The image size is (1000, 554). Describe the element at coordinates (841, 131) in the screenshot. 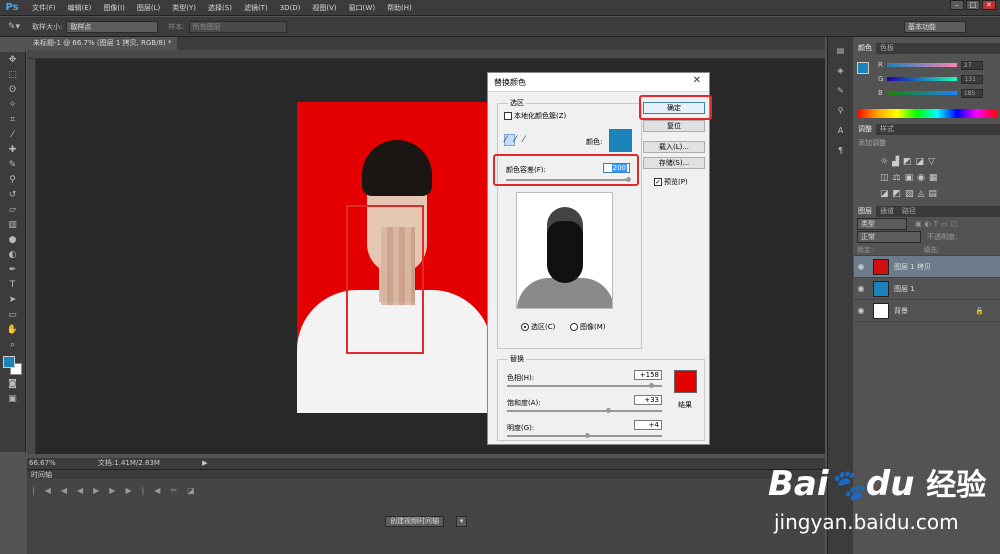

I see `character-panel-icon: A` at that location.